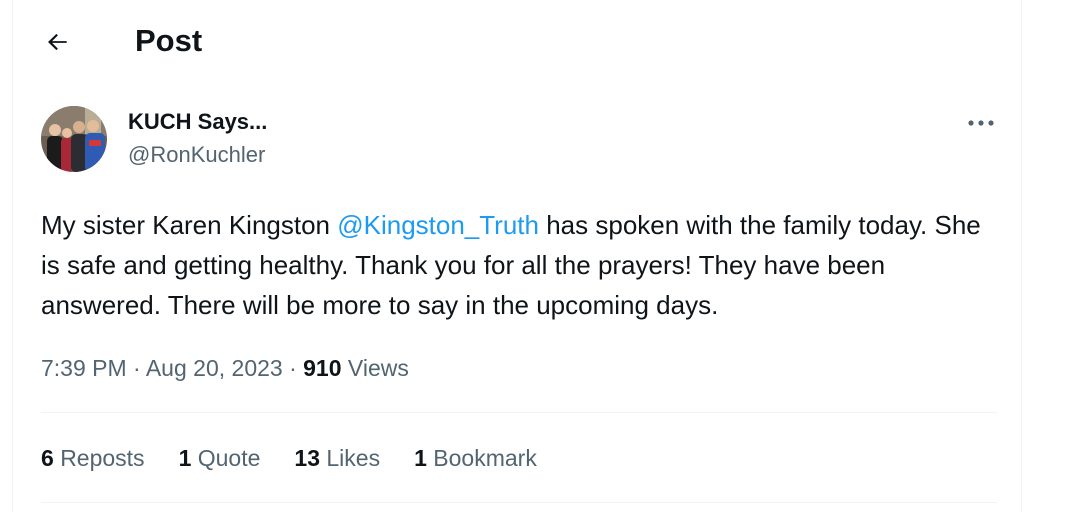 The width and height of the screenshot is (1067, 512). I want to click on bookmarks-stat: 1 Bookmark, so click(475, 458).